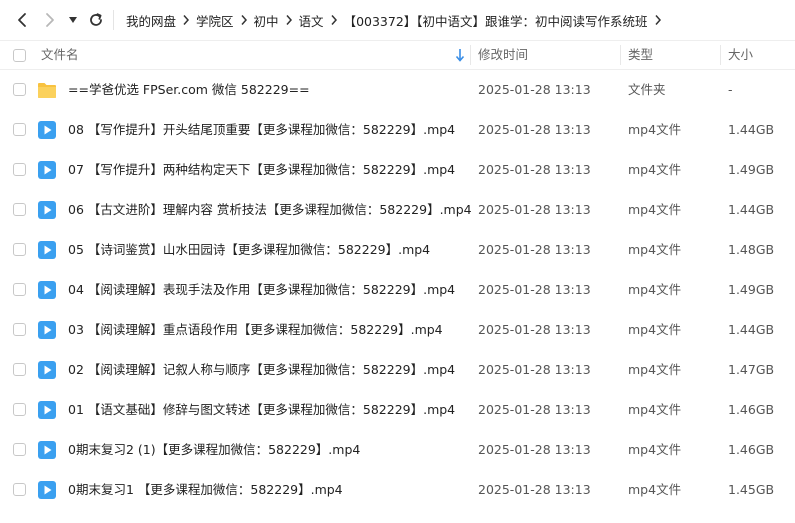 The width and height of the screenshot is (795, 523). I want to click on arrow-down-icon, so click(460, 55).